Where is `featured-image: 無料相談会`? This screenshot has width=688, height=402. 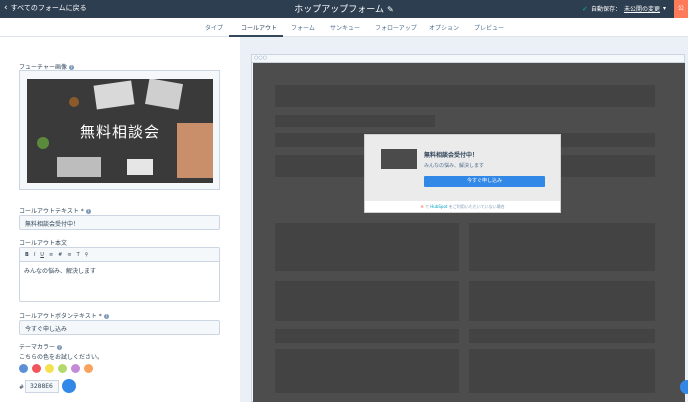 featured-image: 無料相談会 is located at coordinates (120, 131).